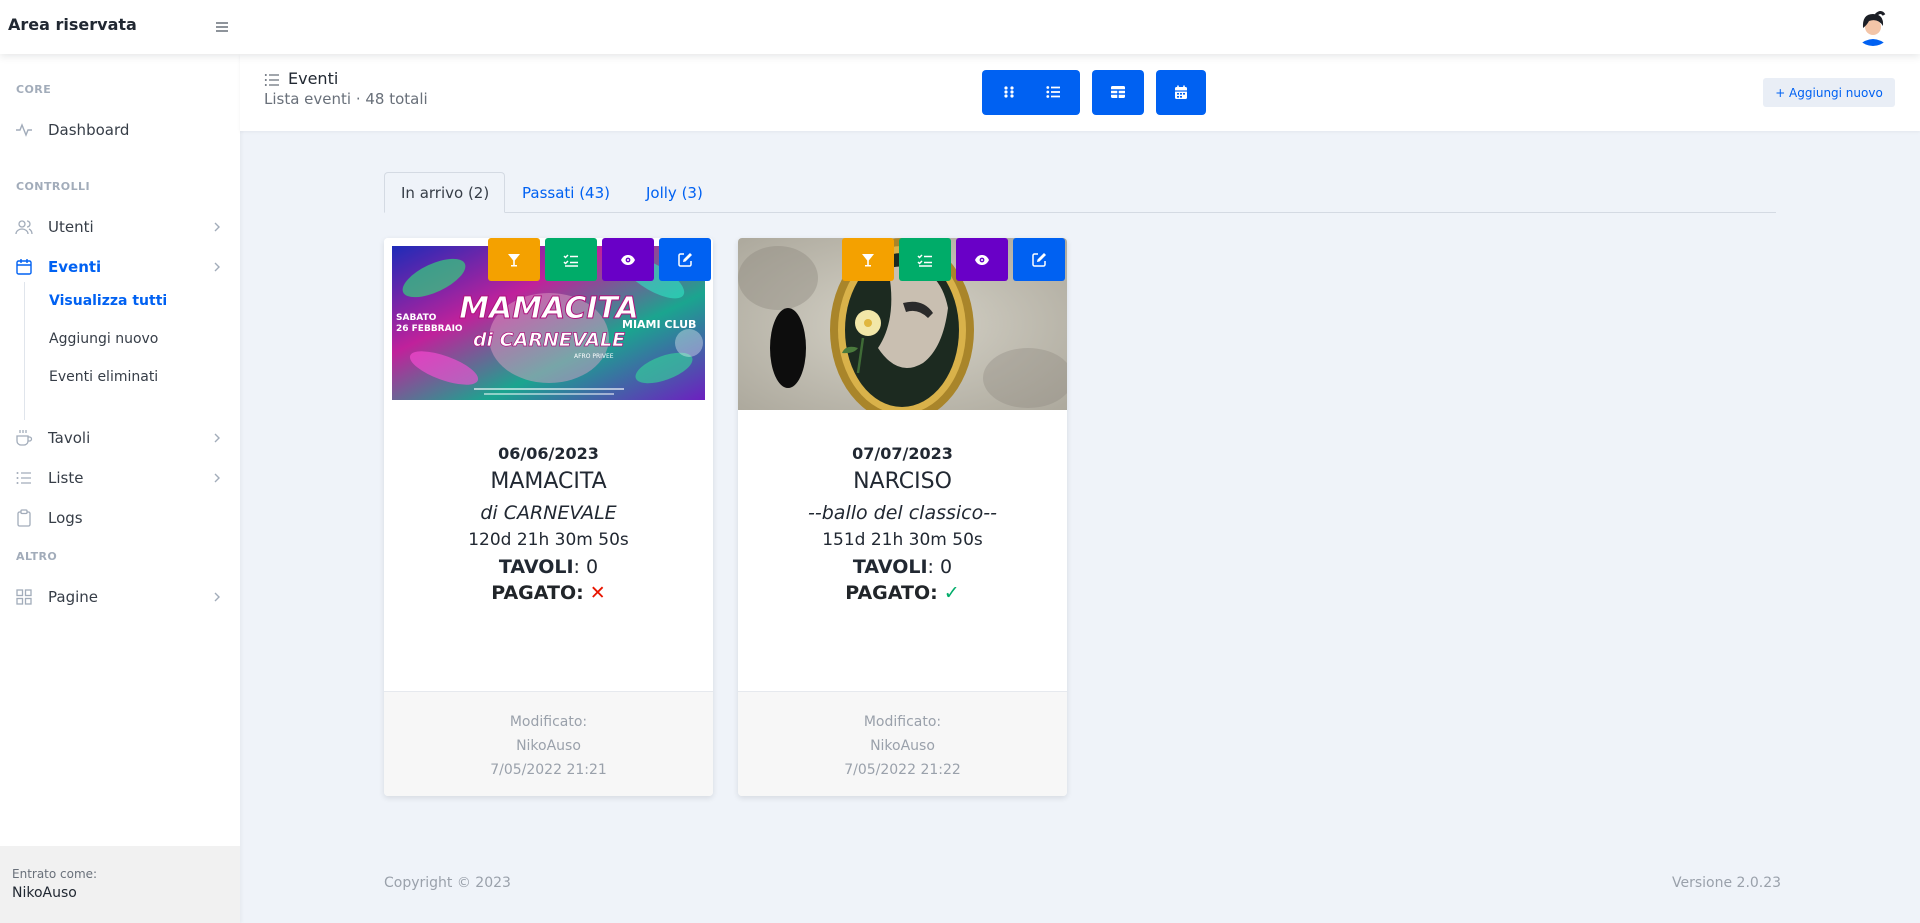  Describe the element at coordinates (444, 192) in the screenshot. I see `tab-in-arrivo: In arrivo (2)` at that location.